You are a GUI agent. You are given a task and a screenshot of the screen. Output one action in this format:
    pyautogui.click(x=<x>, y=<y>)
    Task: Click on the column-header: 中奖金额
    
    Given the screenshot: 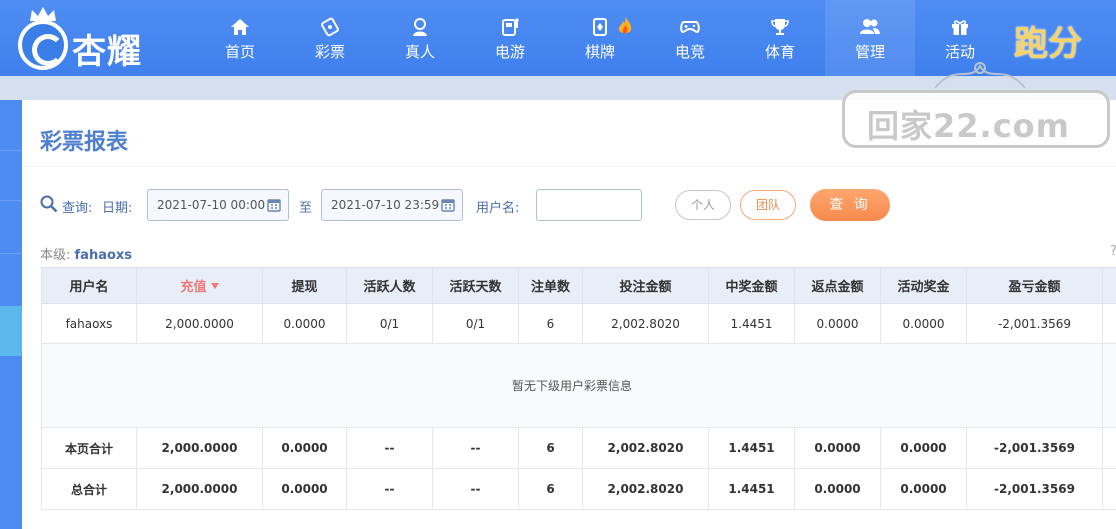 What is the action you would take?
    pyautogui.click(x=751, y=285)
    